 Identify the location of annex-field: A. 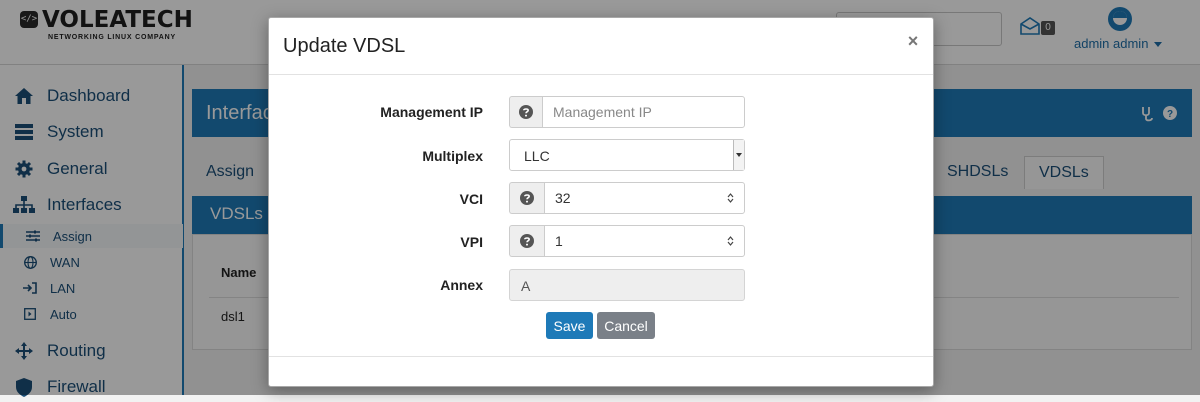
(627, 285).